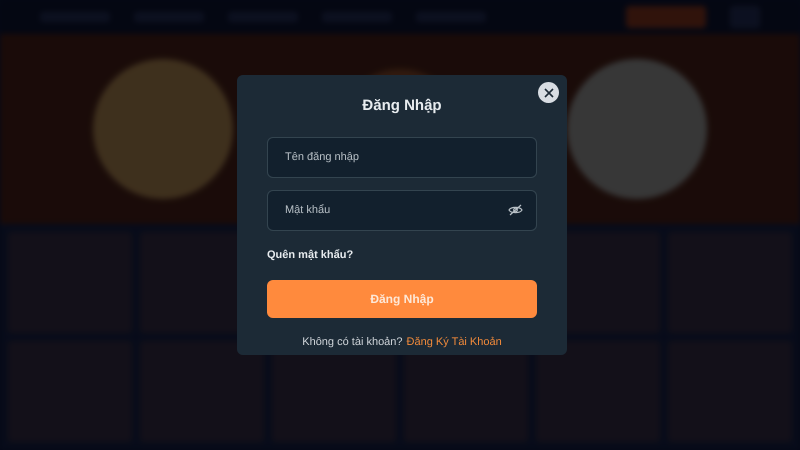  I want to click on dialog-title: Đăng Nhập, so click(402, 106).